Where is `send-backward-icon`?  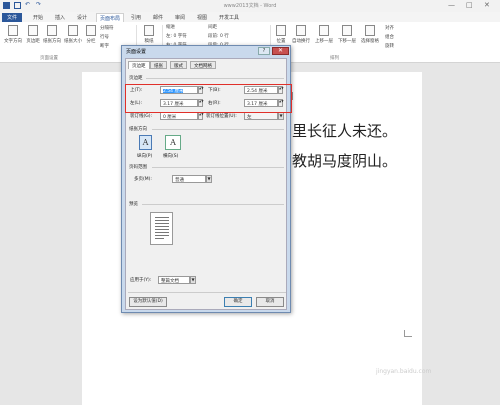
send-backward-icon is located at coordinates (347, 30).